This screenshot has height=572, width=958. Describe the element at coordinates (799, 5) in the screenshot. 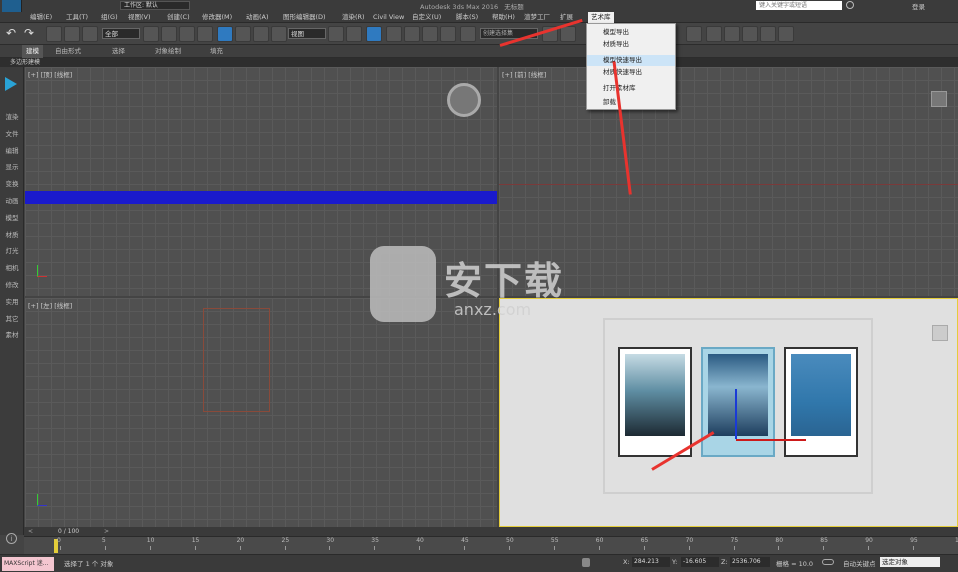

I see `search-input: 键入关键字或短语` at that location.